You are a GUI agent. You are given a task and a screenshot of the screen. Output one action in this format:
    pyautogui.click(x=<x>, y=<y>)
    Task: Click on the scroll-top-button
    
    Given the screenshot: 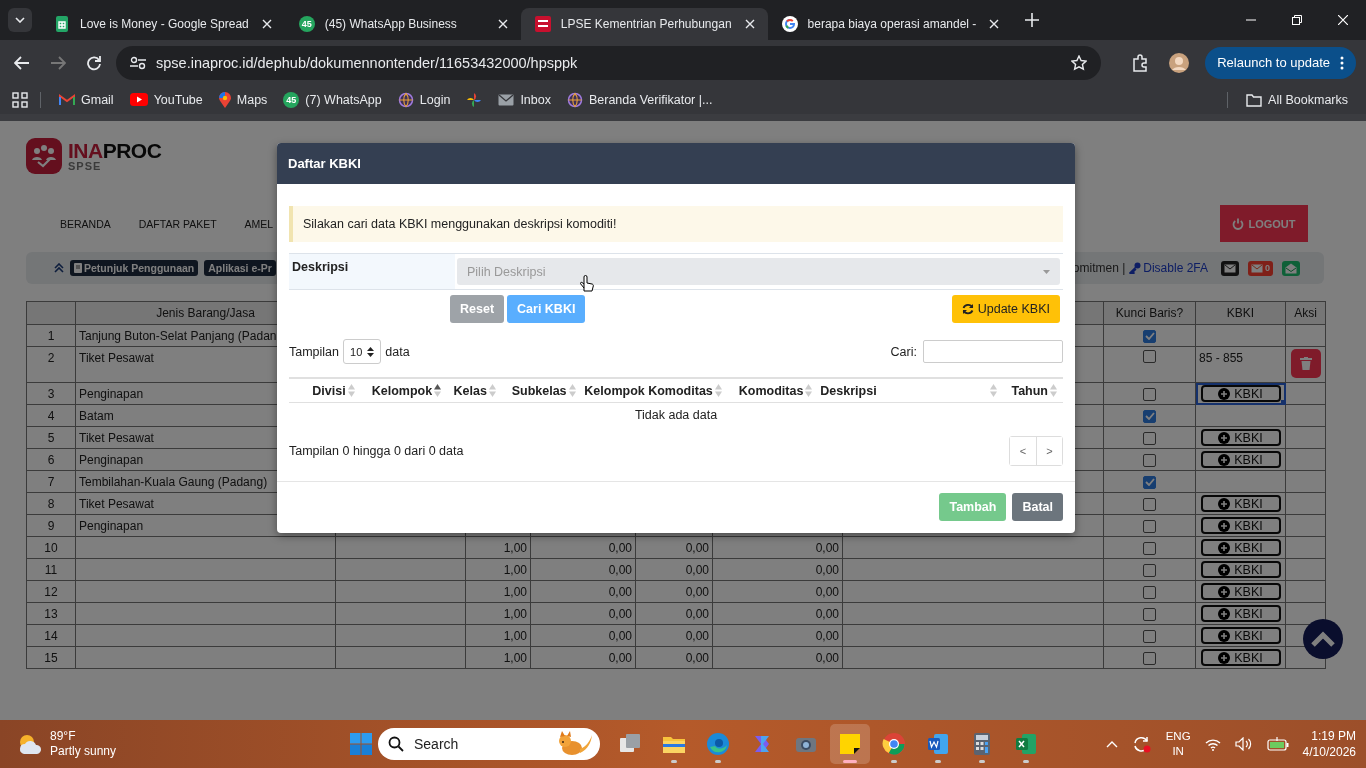 What is the action you would take?
    pyautogui.click(x=1323, y=639)
    